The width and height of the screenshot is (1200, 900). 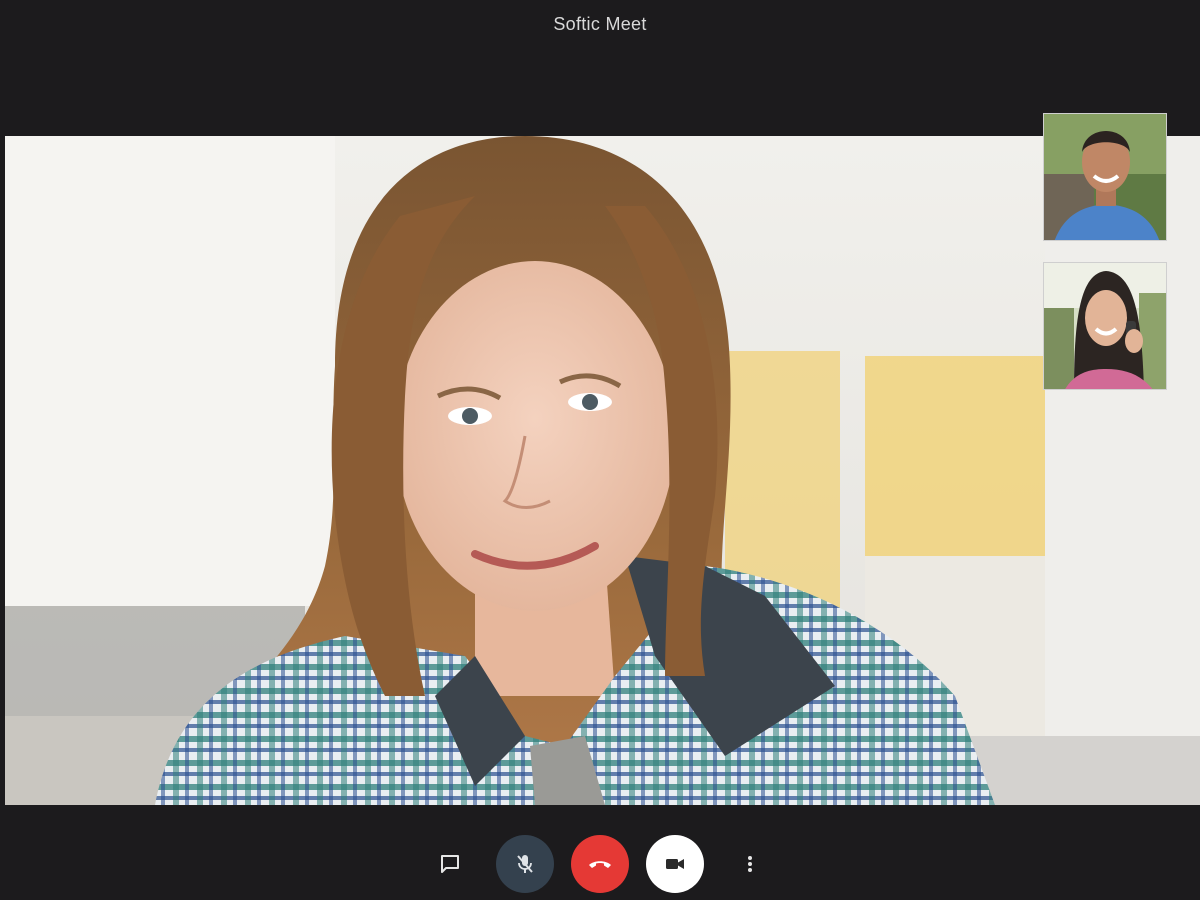 I want to click on more-options-button, so click(x=750, y=864).